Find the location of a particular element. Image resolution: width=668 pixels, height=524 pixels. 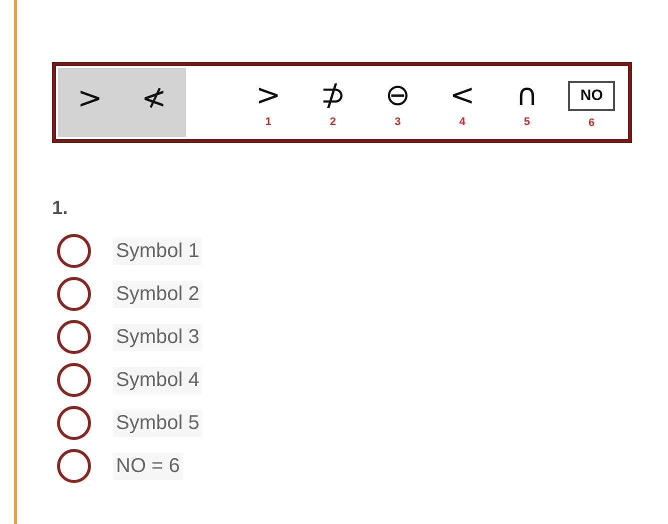

symbol-number: 2 is located at coordinates (333, 122).